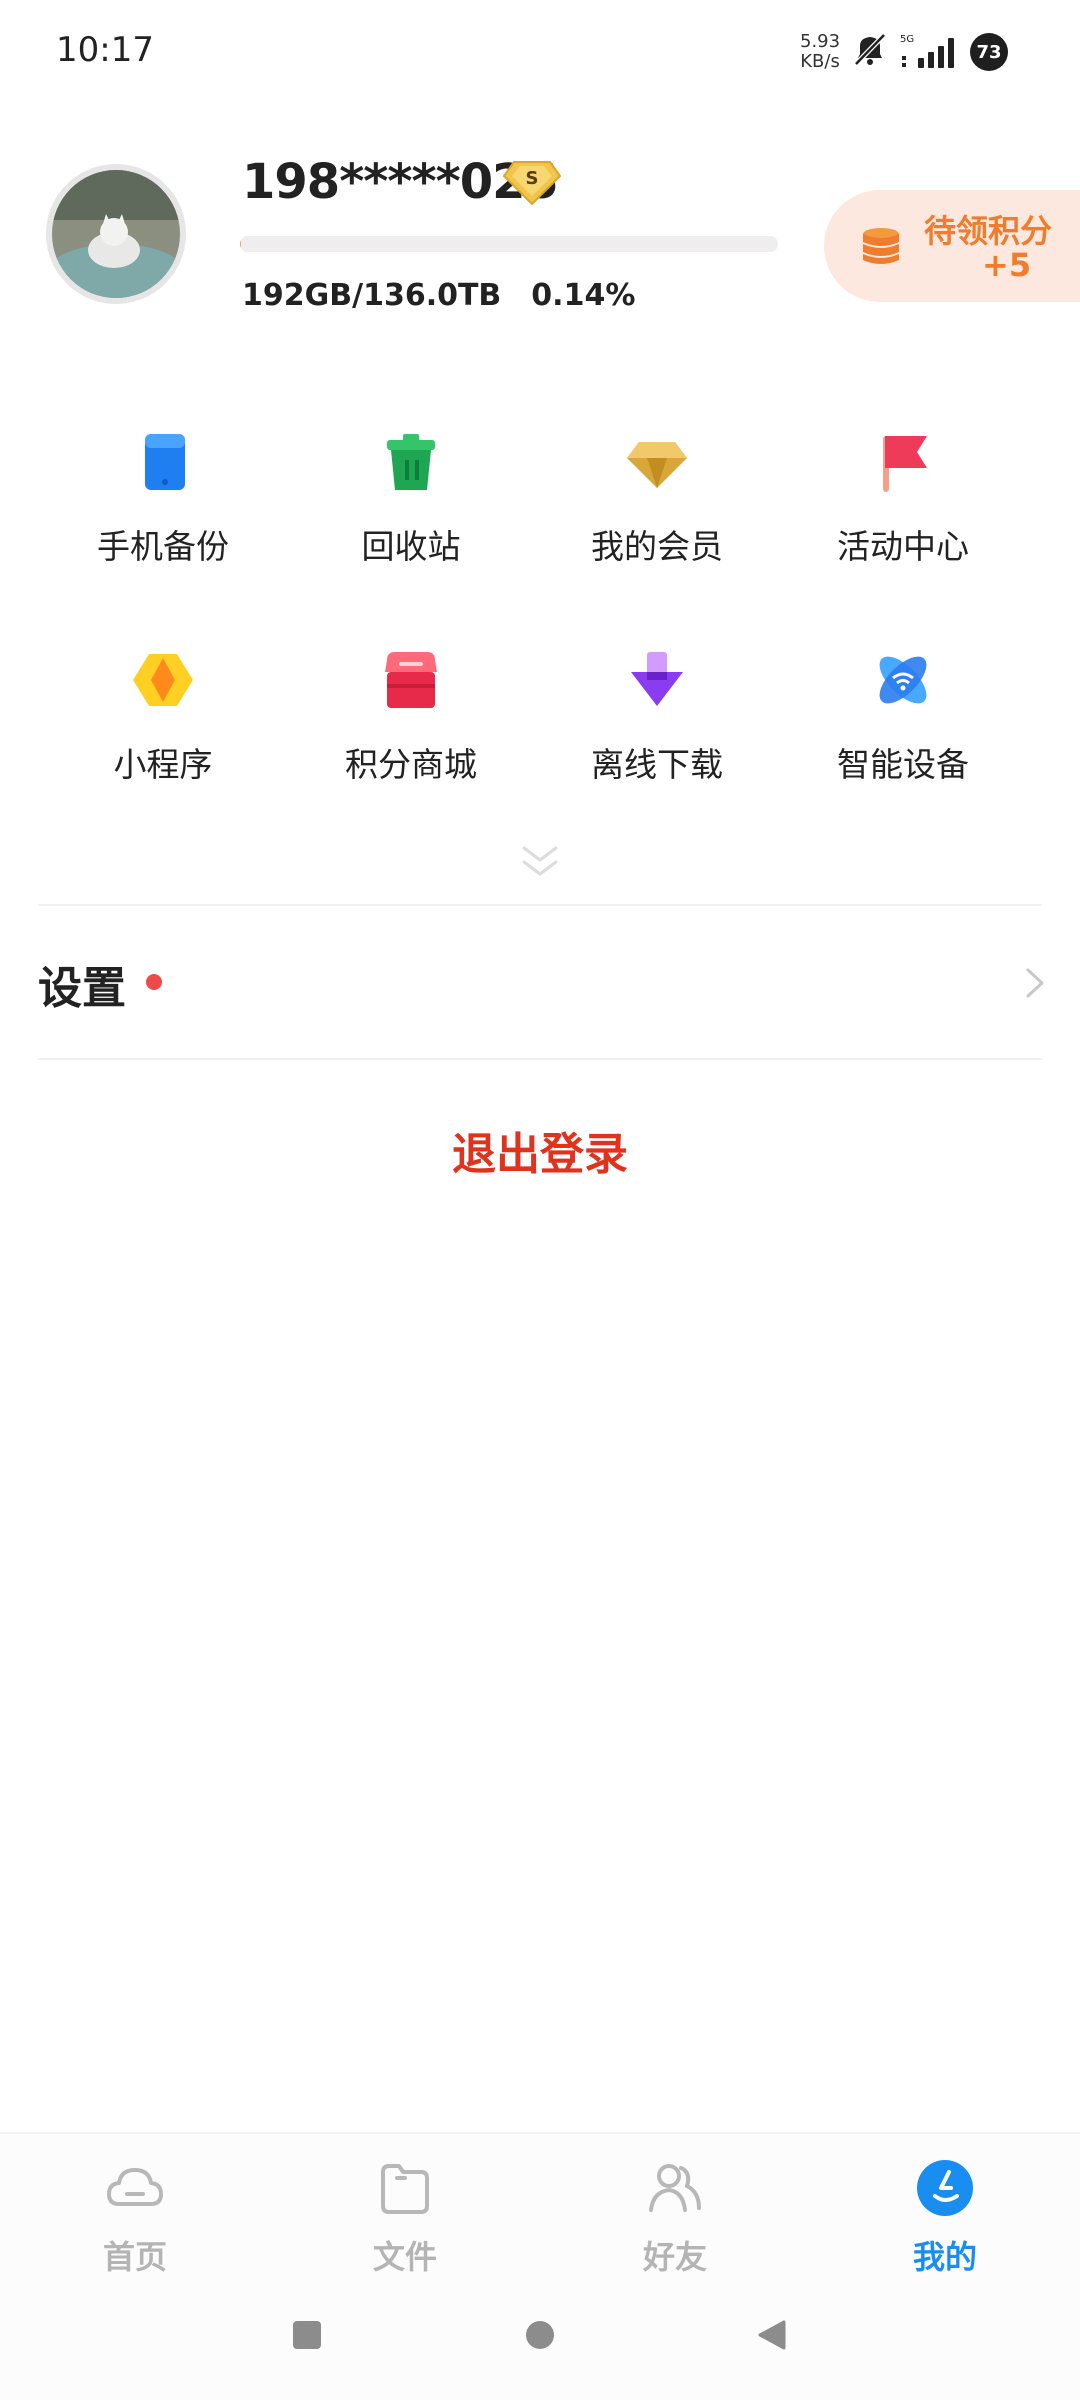 This screenshot has height=2400, width=1080. I want to click on grid-item-activity-center: 活动中心, so click(903, 505).